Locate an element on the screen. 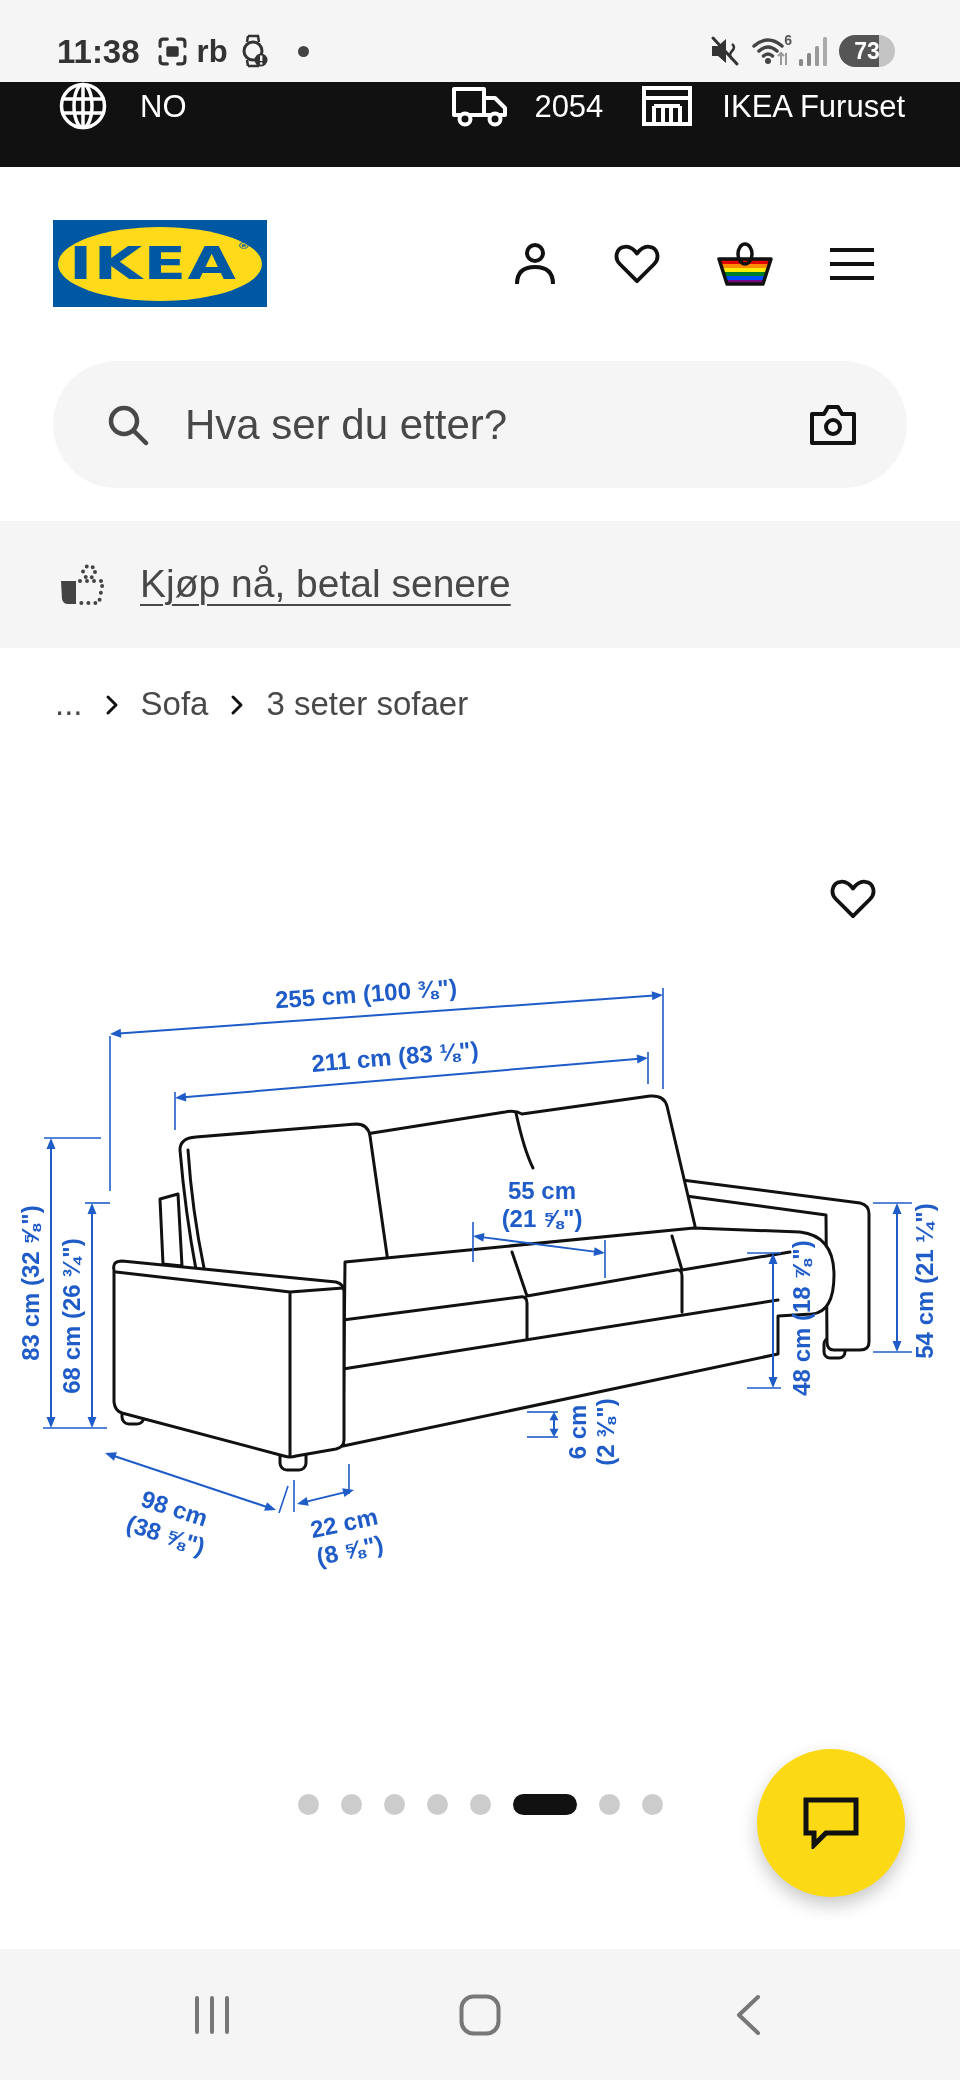  screenshot-icon is located at coordinates (172, 51).